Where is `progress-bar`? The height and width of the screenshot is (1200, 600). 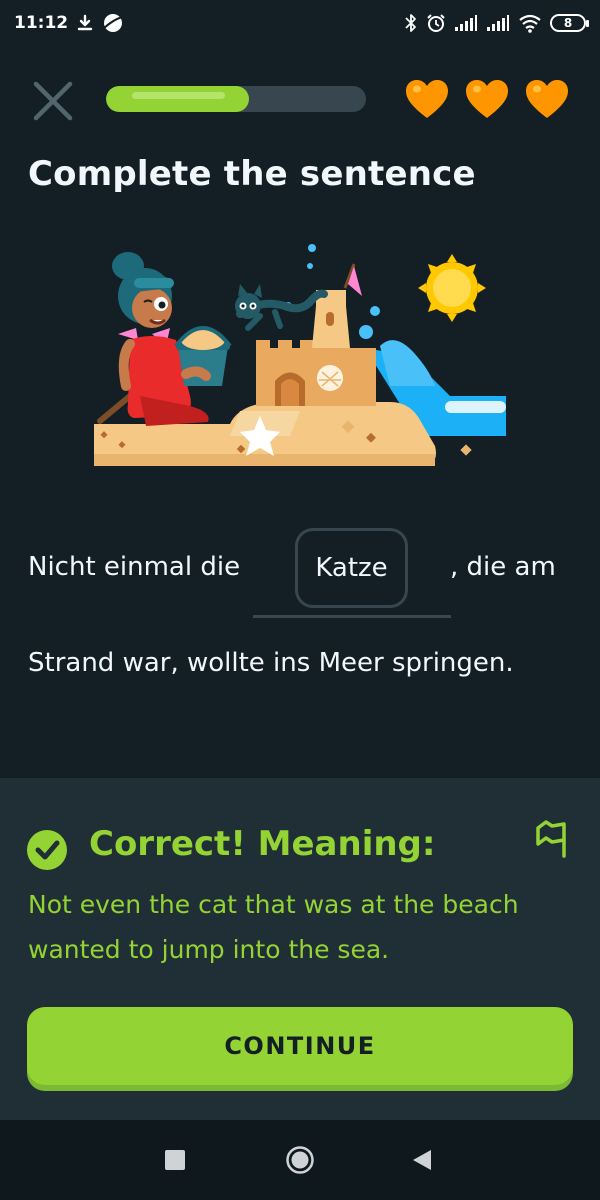
progress-bar is located at coordinates (236, 99).